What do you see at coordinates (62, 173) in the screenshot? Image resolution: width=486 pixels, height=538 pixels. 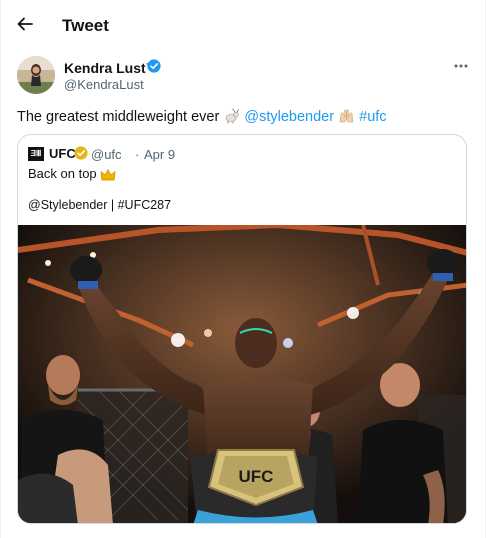 I see `quoted-text-main: Back on top` at bounding box center [62, 173].